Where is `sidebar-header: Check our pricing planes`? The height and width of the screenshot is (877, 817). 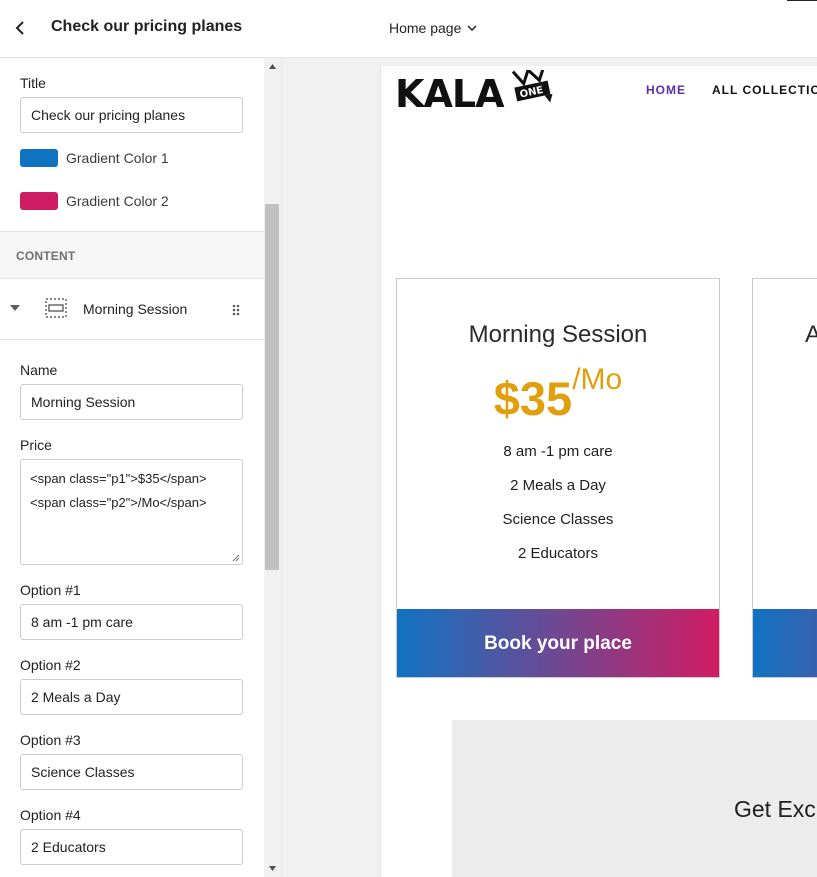
sidebar-header: Check our pricing planes is located at coordinates (140, 29).